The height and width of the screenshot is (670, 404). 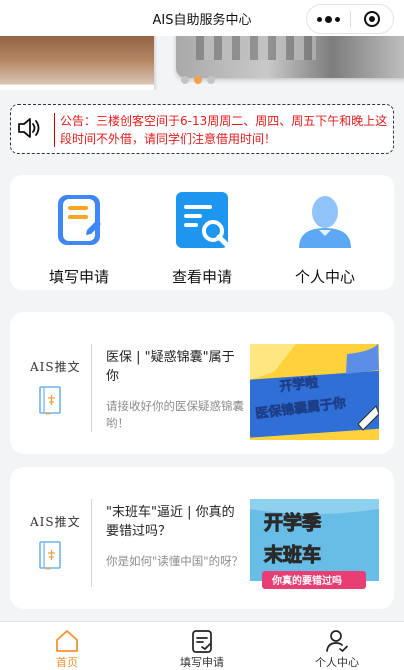 I want to click on tab-personal-center: 个人中心, so click(x=337, y=647).